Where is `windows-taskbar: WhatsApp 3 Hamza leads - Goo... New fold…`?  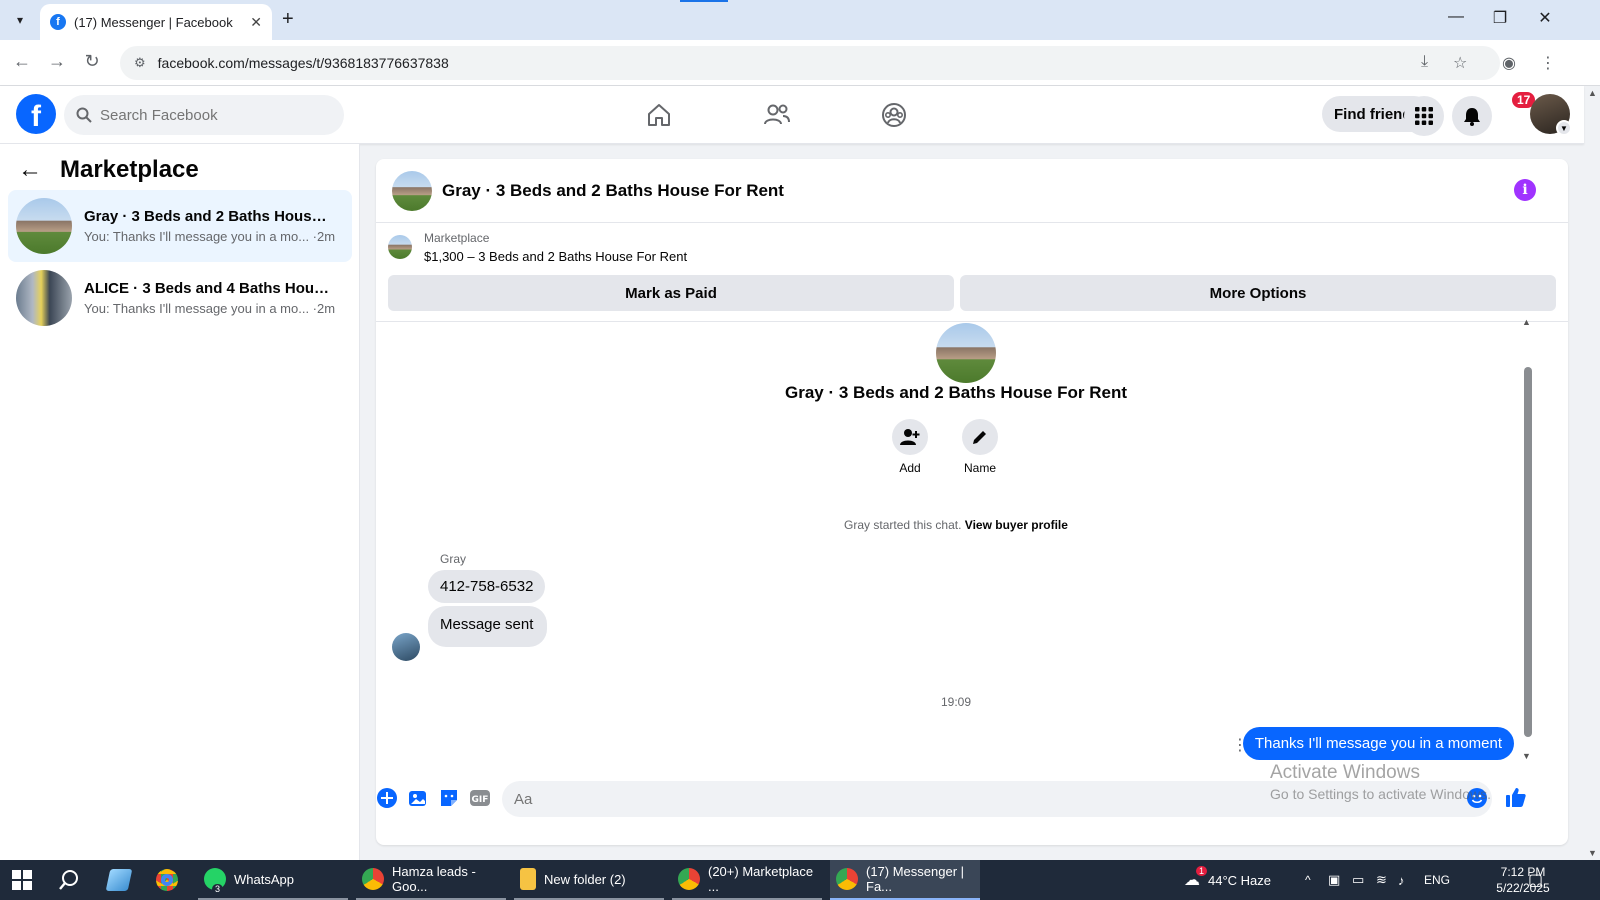
windows-taskbar: WhatsApp 3 Hamza leads - Goo... New fold… is located at coordinates (800, 880).